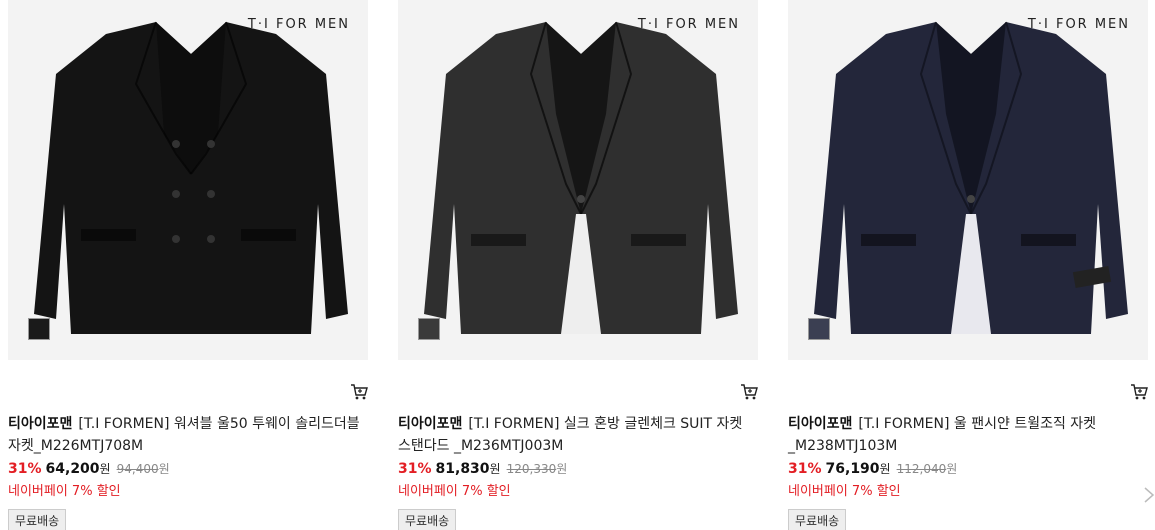 The height and width of the screenshot is (530, 1155). What do you see at coordinates (72, 469) in the screenshot?
I see `sale-price: 64,200` at bounding box center [72, 469].